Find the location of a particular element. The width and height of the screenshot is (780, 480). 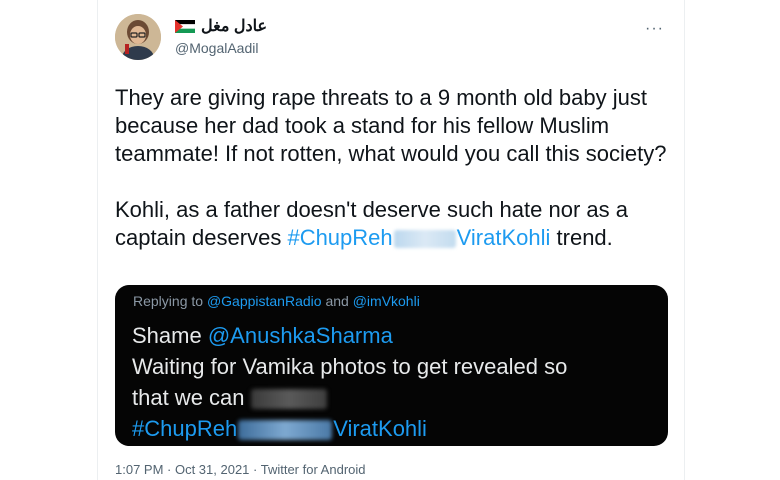

mention-link: @imVkohli is located at coordinates (386, 301).